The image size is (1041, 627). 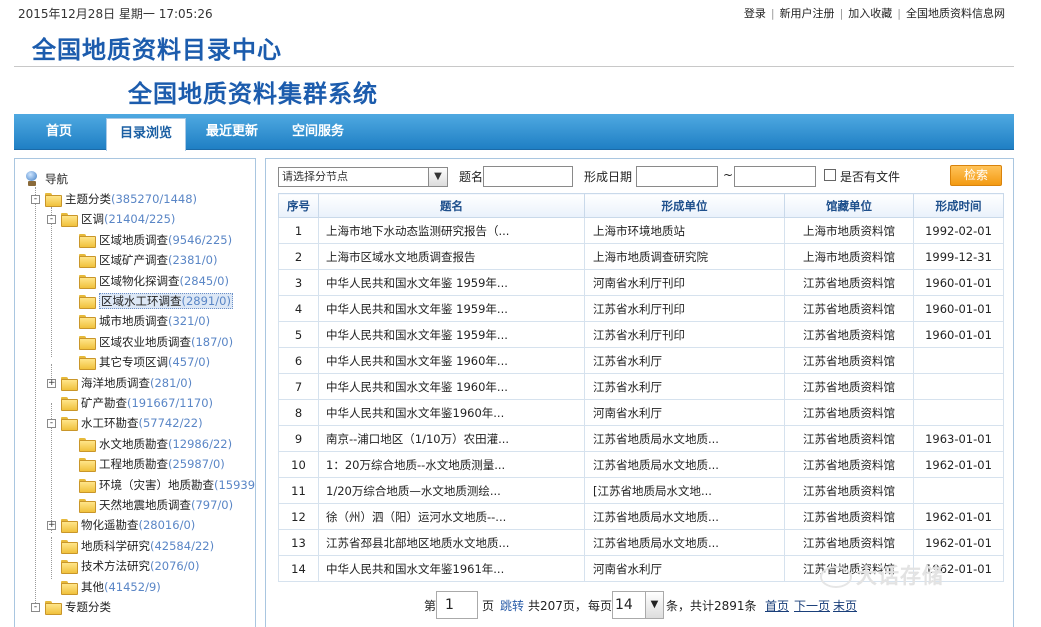 I want to click on tab-home: 首页, so click(x=59, y=132).